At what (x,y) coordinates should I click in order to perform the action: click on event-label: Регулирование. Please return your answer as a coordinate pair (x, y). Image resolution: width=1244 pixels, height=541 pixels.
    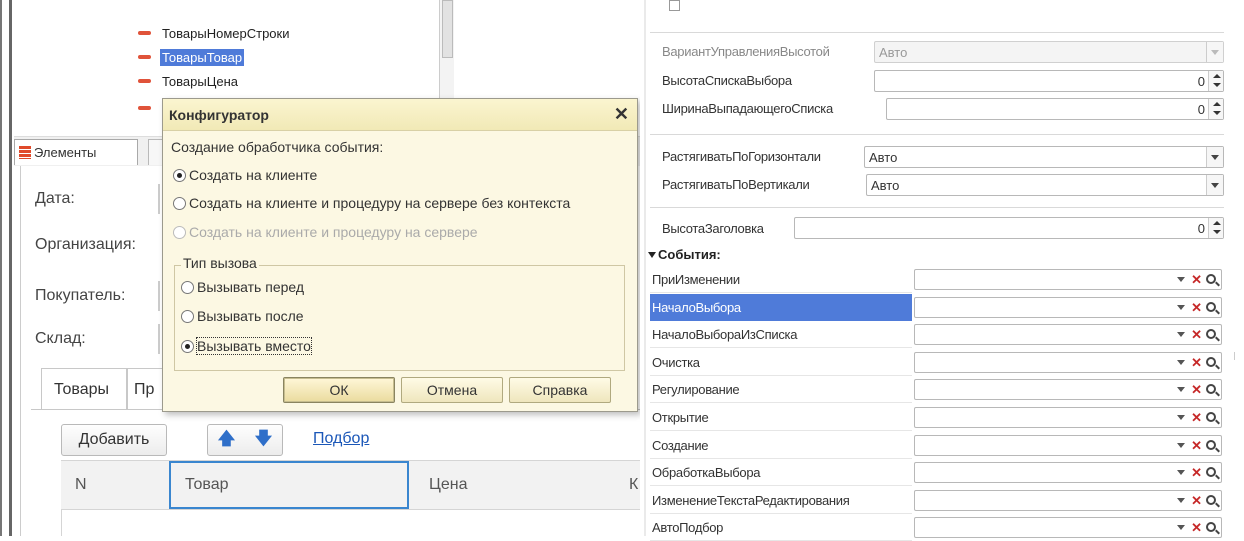
    Looking at the image, I should click on (781, 389).